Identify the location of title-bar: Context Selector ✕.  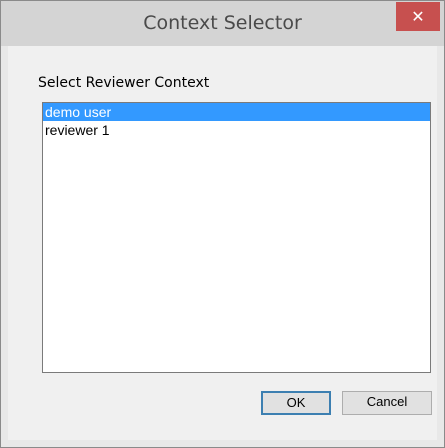
(222, 23).